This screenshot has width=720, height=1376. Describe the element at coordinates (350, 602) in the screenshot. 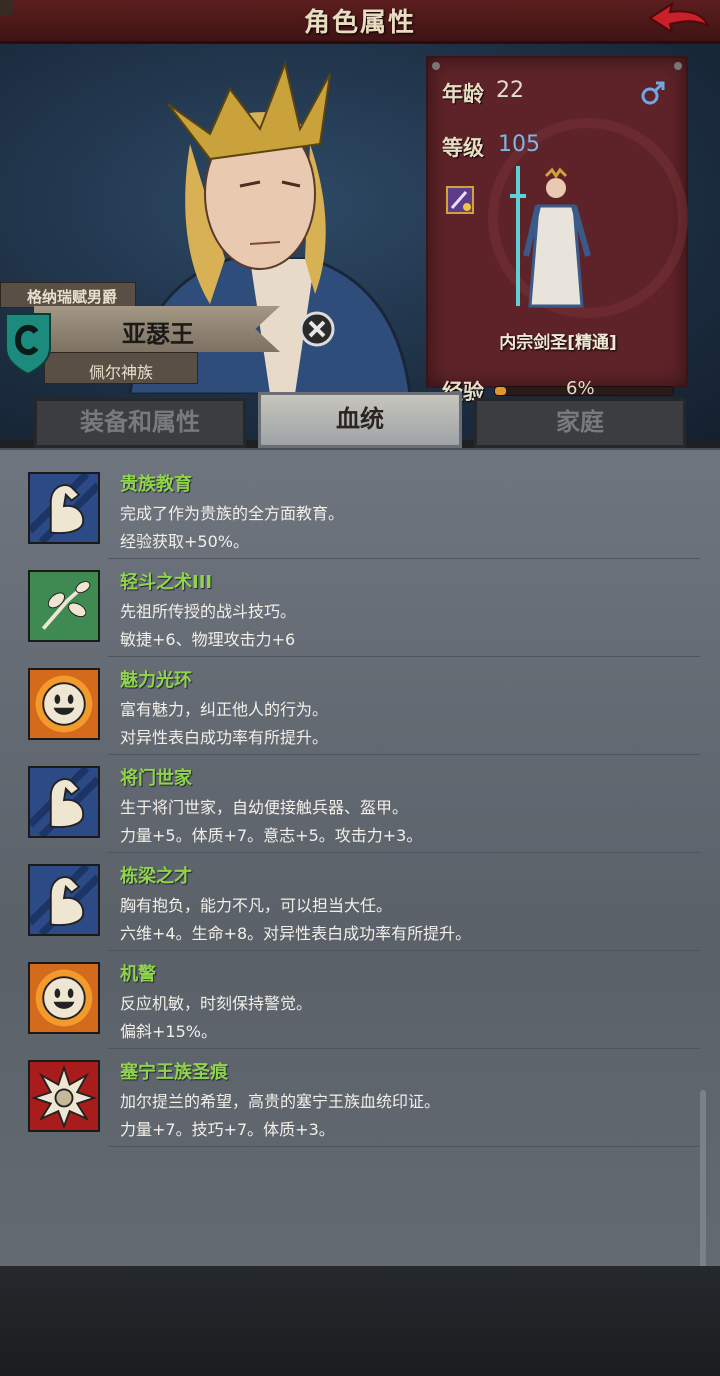

I see `trait-item: 轻斗之术III 先祖所传授的战斗技巧。 敏捷+6、物理攻击力+6` at that location.